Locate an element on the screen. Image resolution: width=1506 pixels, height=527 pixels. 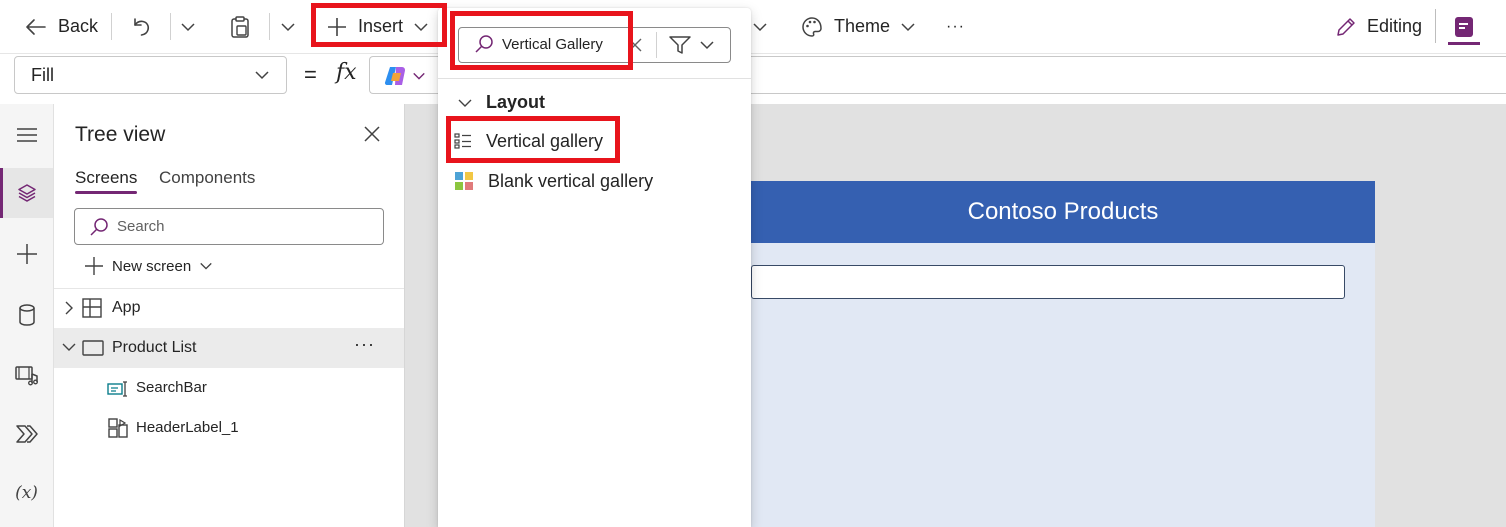
canvas-search-bar is located at coordinates (1048, 282).